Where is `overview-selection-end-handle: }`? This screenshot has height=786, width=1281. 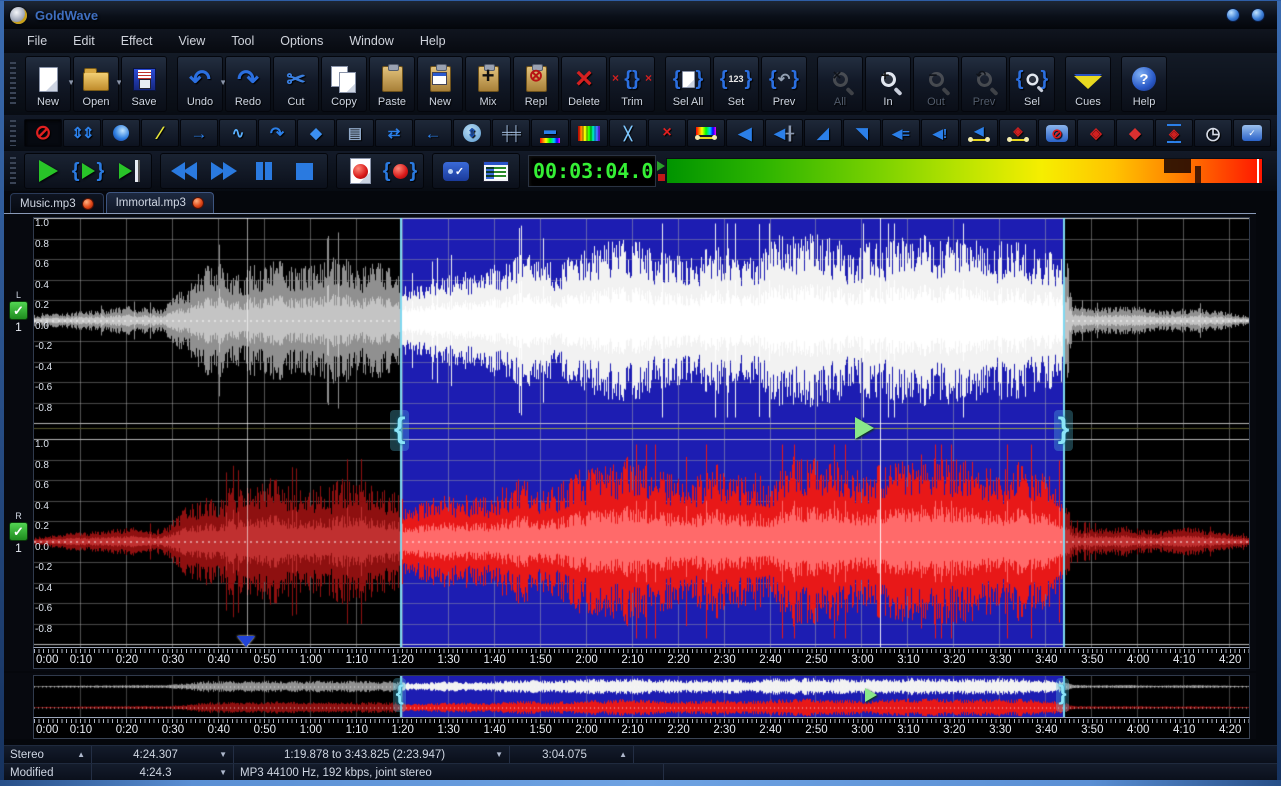
overview-selection-end-handle: } is located at coordinates (1062, 695).